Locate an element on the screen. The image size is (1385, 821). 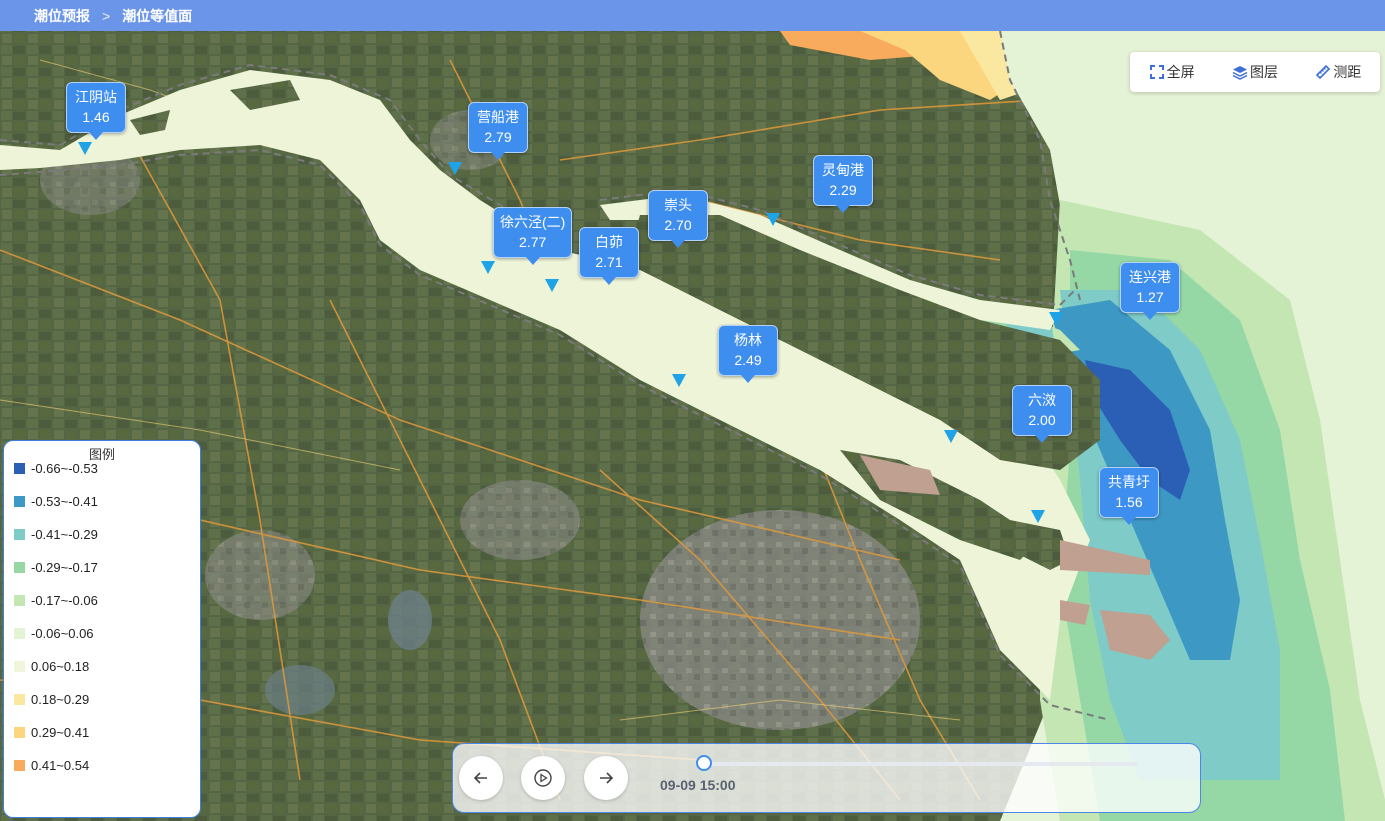
legend-item: -0.17~-0.06 is located at coordinates (56, 600).